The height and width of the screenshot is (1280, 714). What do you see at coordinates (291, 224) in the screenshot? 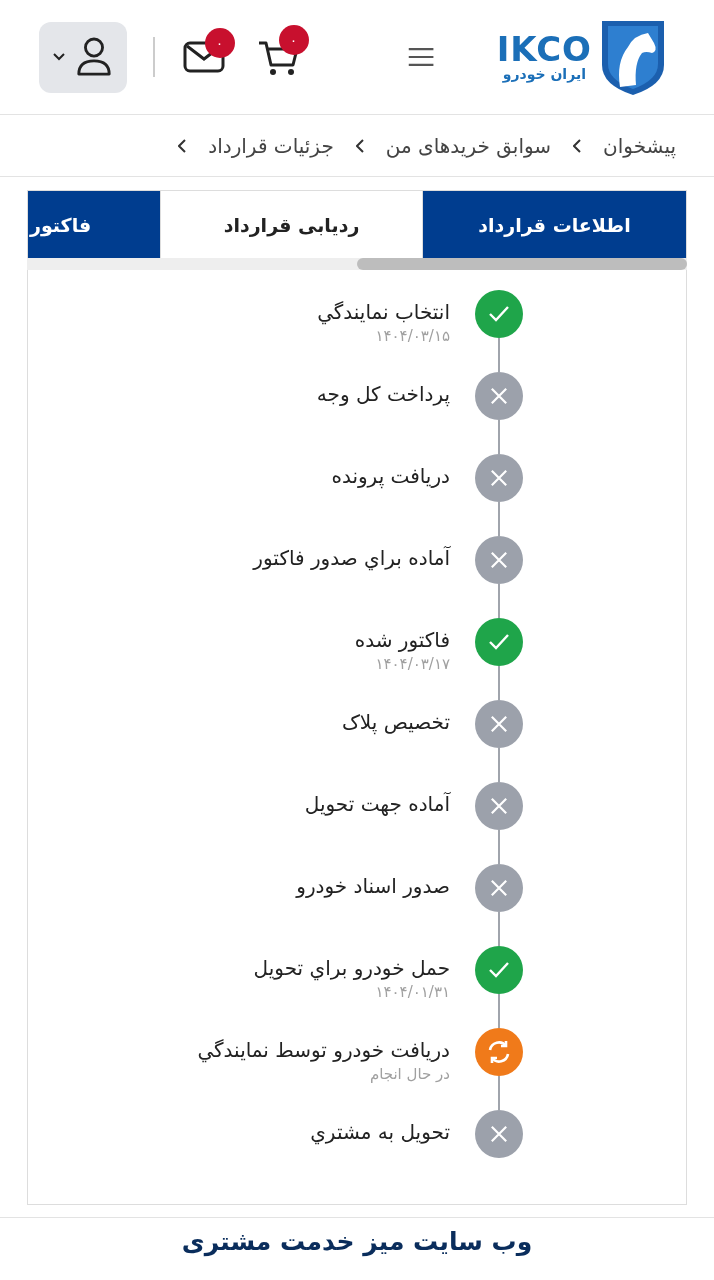
I see `tab: ردیابی قرارداد` at bounding box center [291, 224].